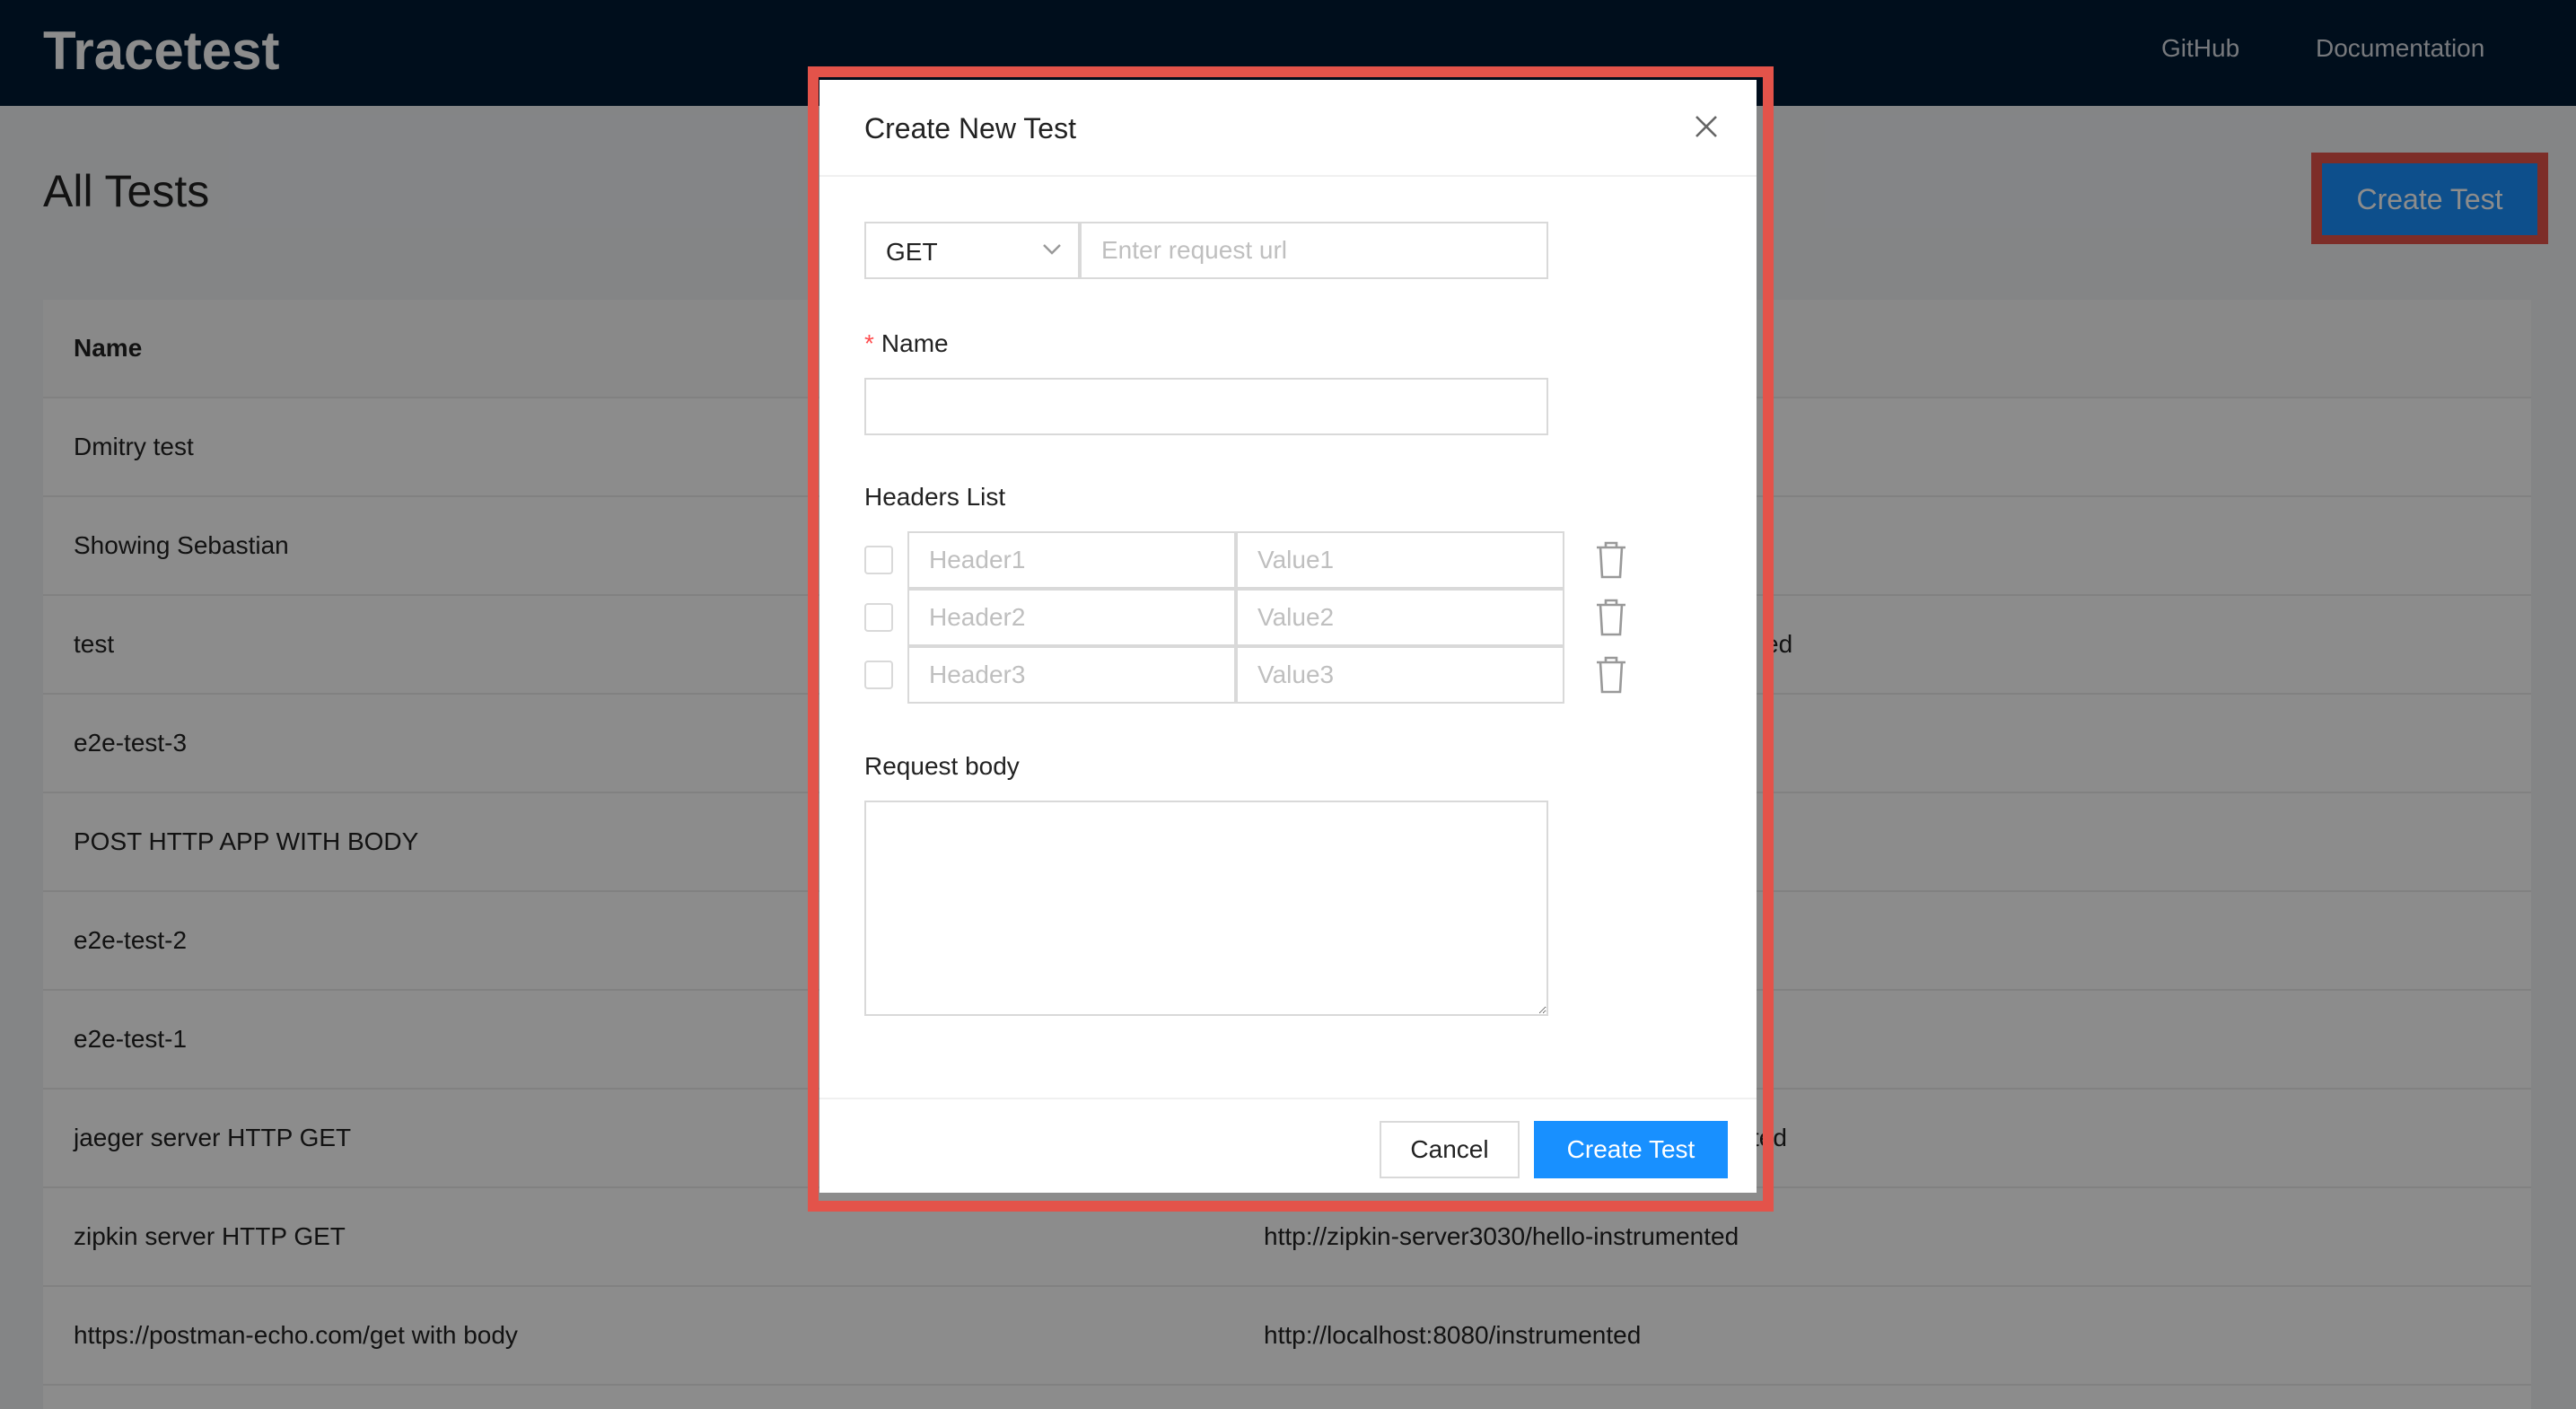 Image resolution: width=2576 pixels, height=1409 pixels. What do you see at coordinates (1206, 908) in the screenshot?
I see `request-body-textarea` at bounding box center [1206, 908].